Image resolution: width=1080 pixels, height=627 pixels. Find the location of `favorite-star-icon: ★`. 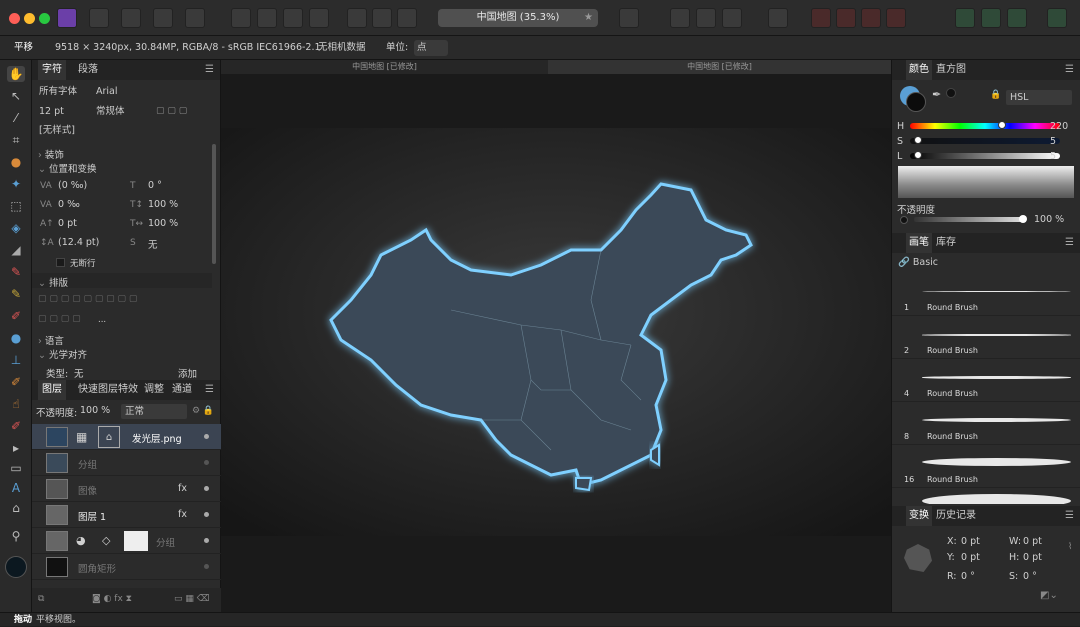

favorite-star-icon: ★ is located at coordinates (588, 18).